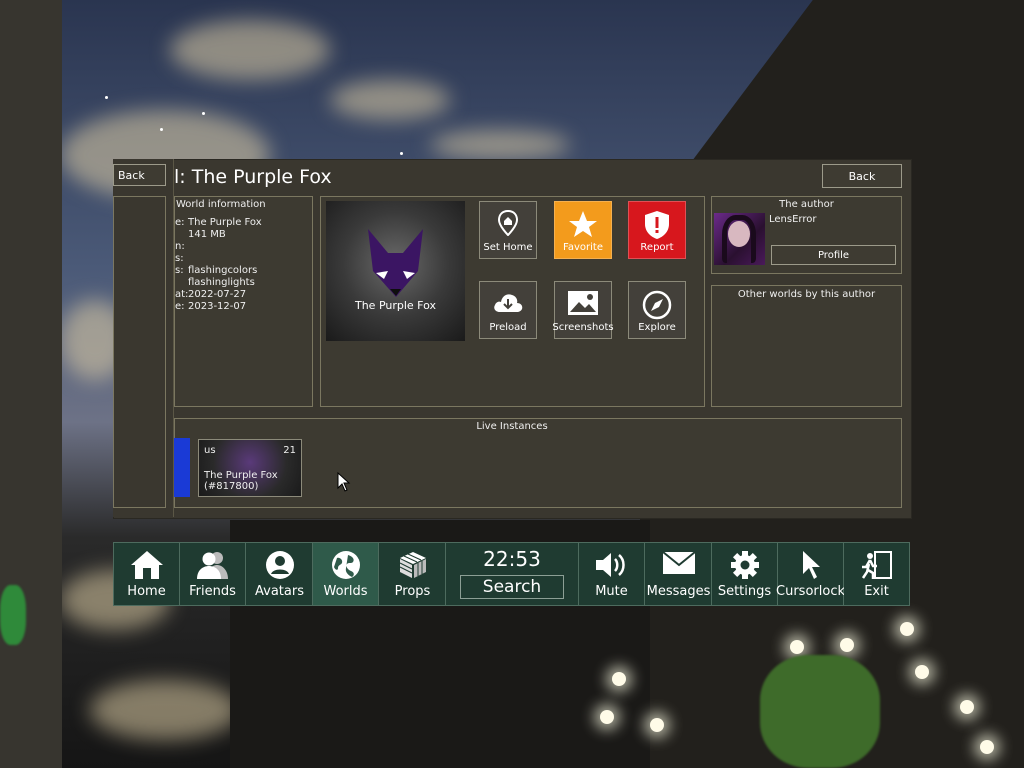 Image resolution: width=1024 pixels, height=768 pixels. Describe the element at coordinates (182, 294) in the screenshot. I see `info-key: at:` at that location.